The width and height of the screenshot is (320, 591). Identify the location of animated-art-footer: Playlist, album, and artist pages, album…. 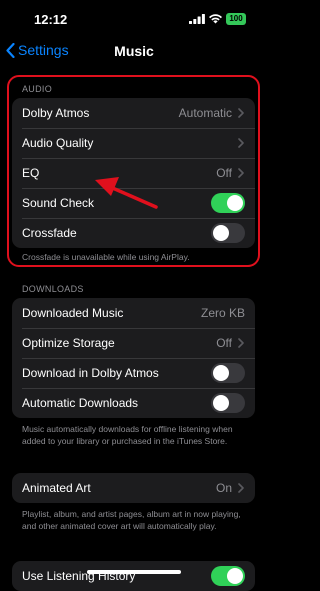
(131, 520).